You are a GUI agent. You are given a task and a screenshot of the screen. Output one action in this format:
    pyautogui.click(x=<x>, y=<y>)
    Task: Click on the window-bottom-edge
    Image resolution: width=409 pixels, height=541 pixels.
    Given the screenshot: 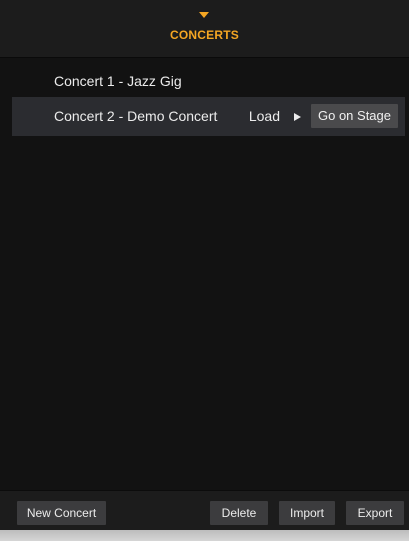 What is the action you would take?
    pyautogui.click(x=204, y=535)
    